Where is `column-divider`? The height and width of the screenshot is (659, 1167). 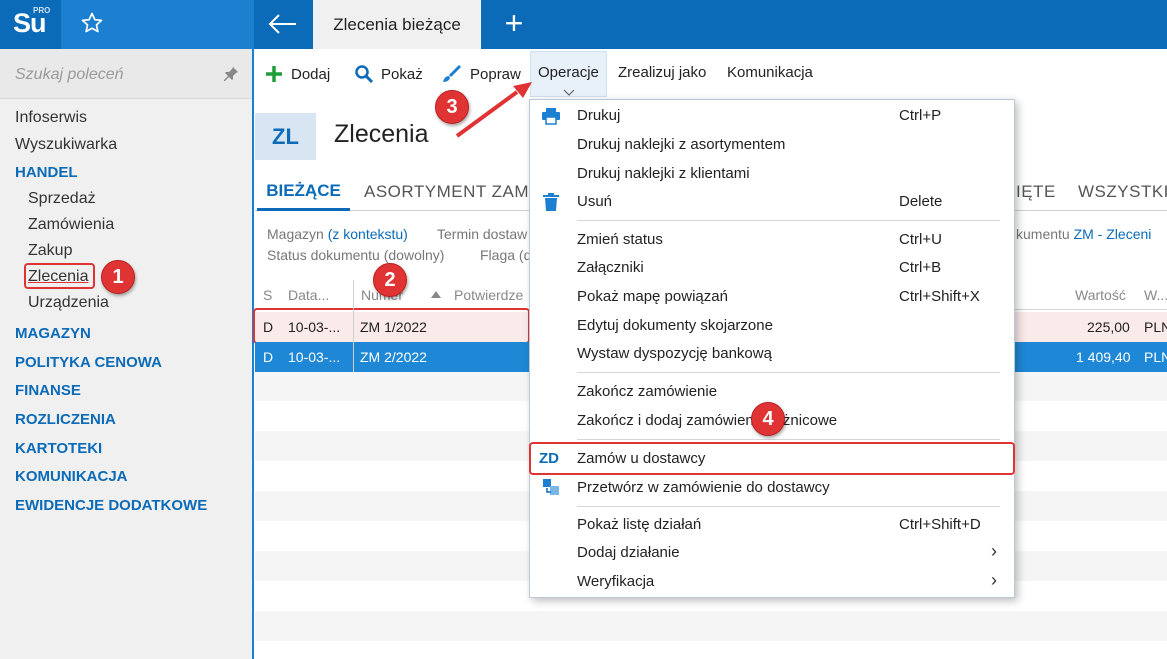 column-divider is located at coordinates (353, 326).